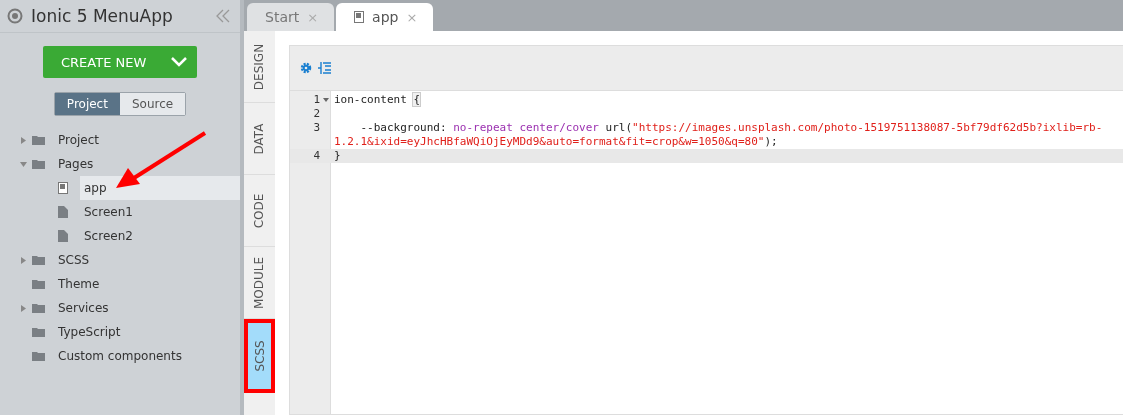  I want to click on side-tab: DATA, so click(259, 139).